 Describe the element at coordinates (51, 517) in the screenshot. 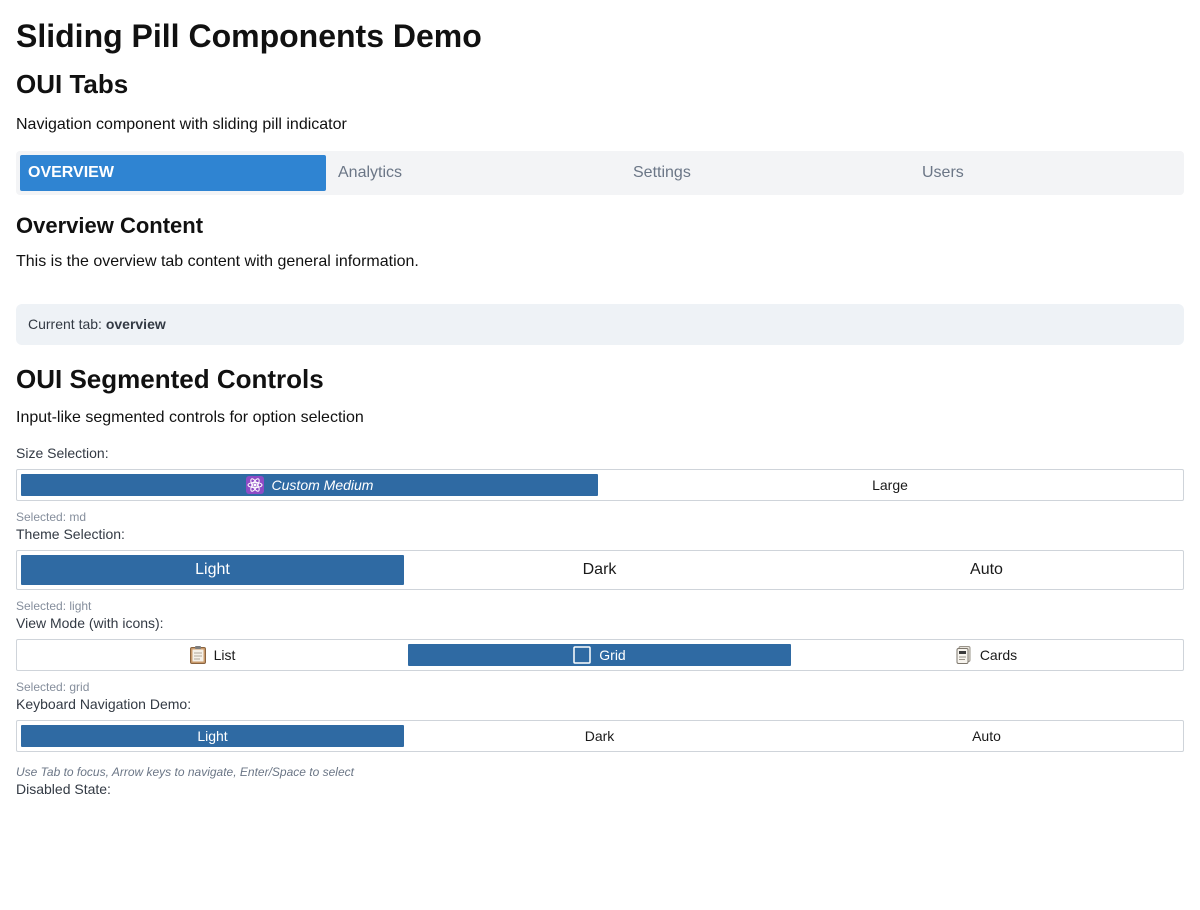

I see `size-selected-note: Selected: md` at that location.